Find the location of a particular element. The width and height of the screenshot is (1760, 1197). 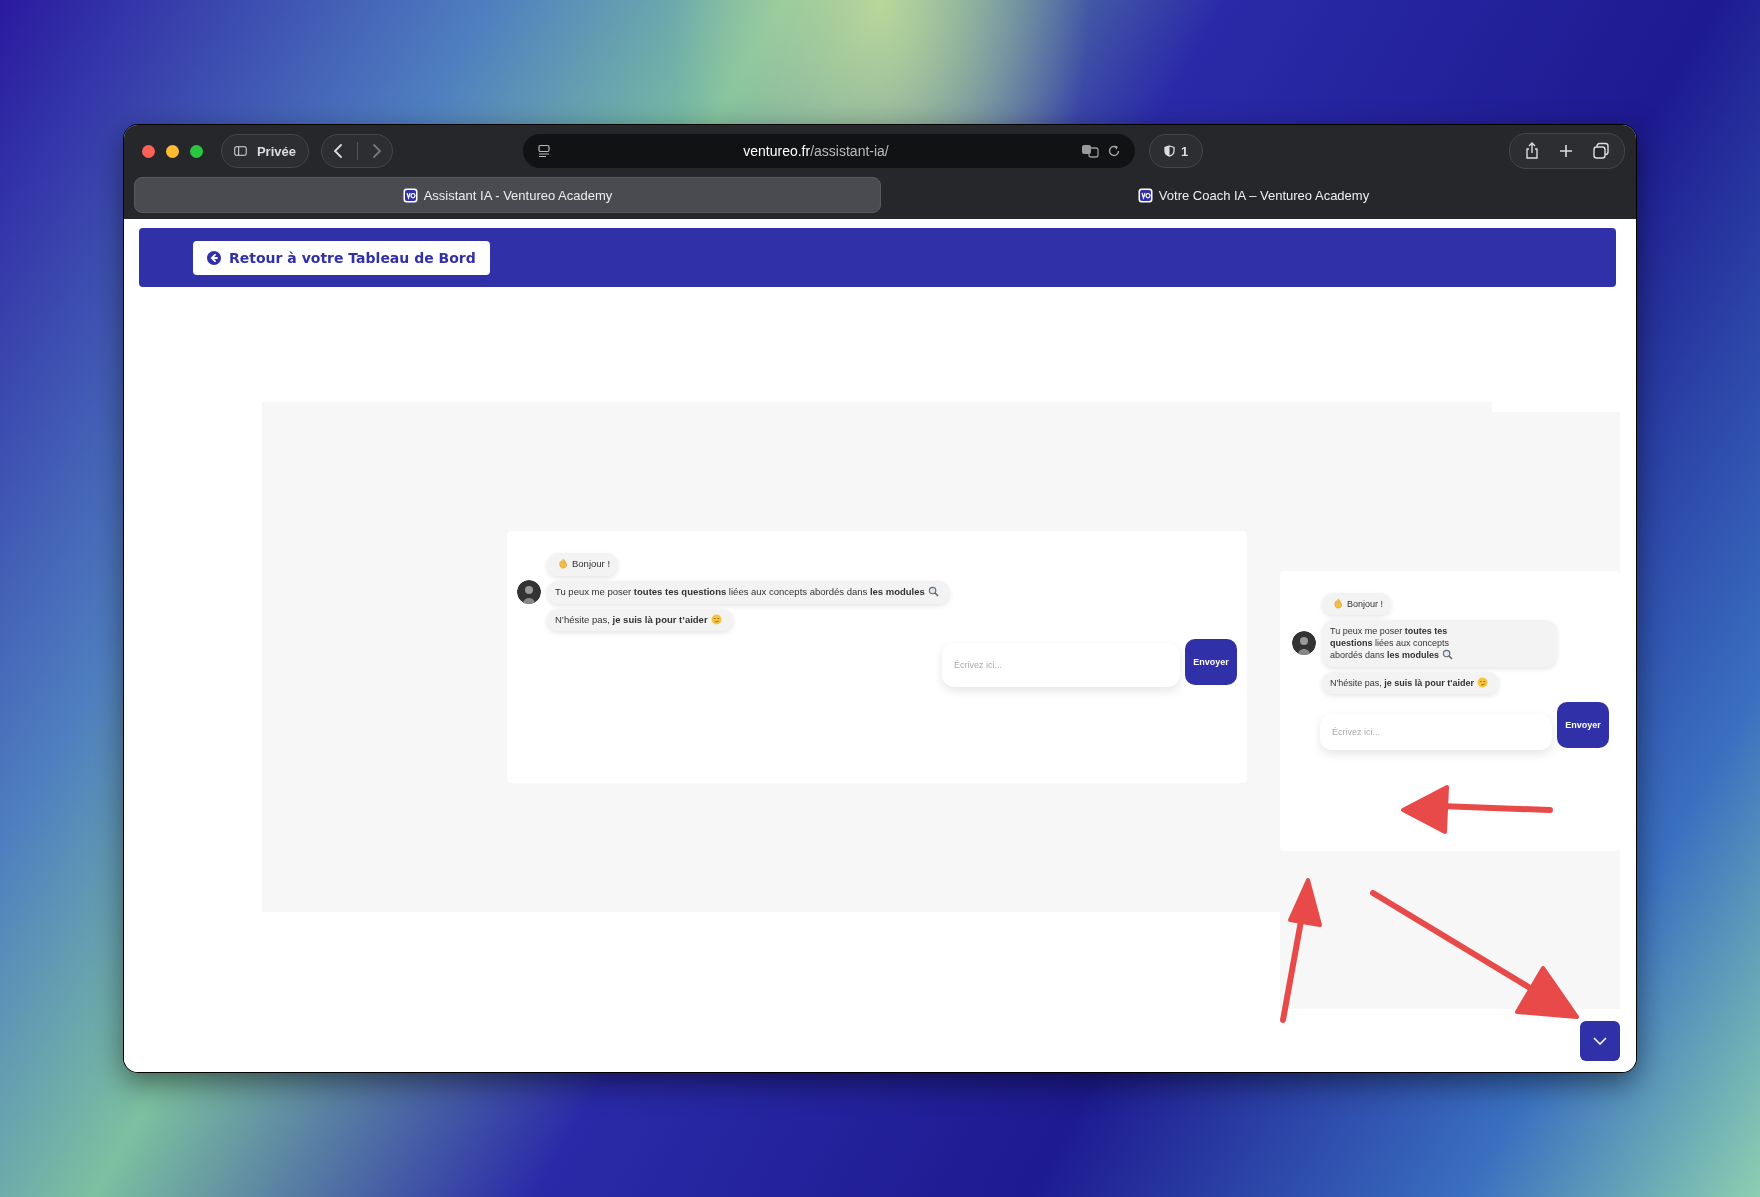

address-bar: ventureo.fr/assistant-ia/ is located at coordinates (829, 151).